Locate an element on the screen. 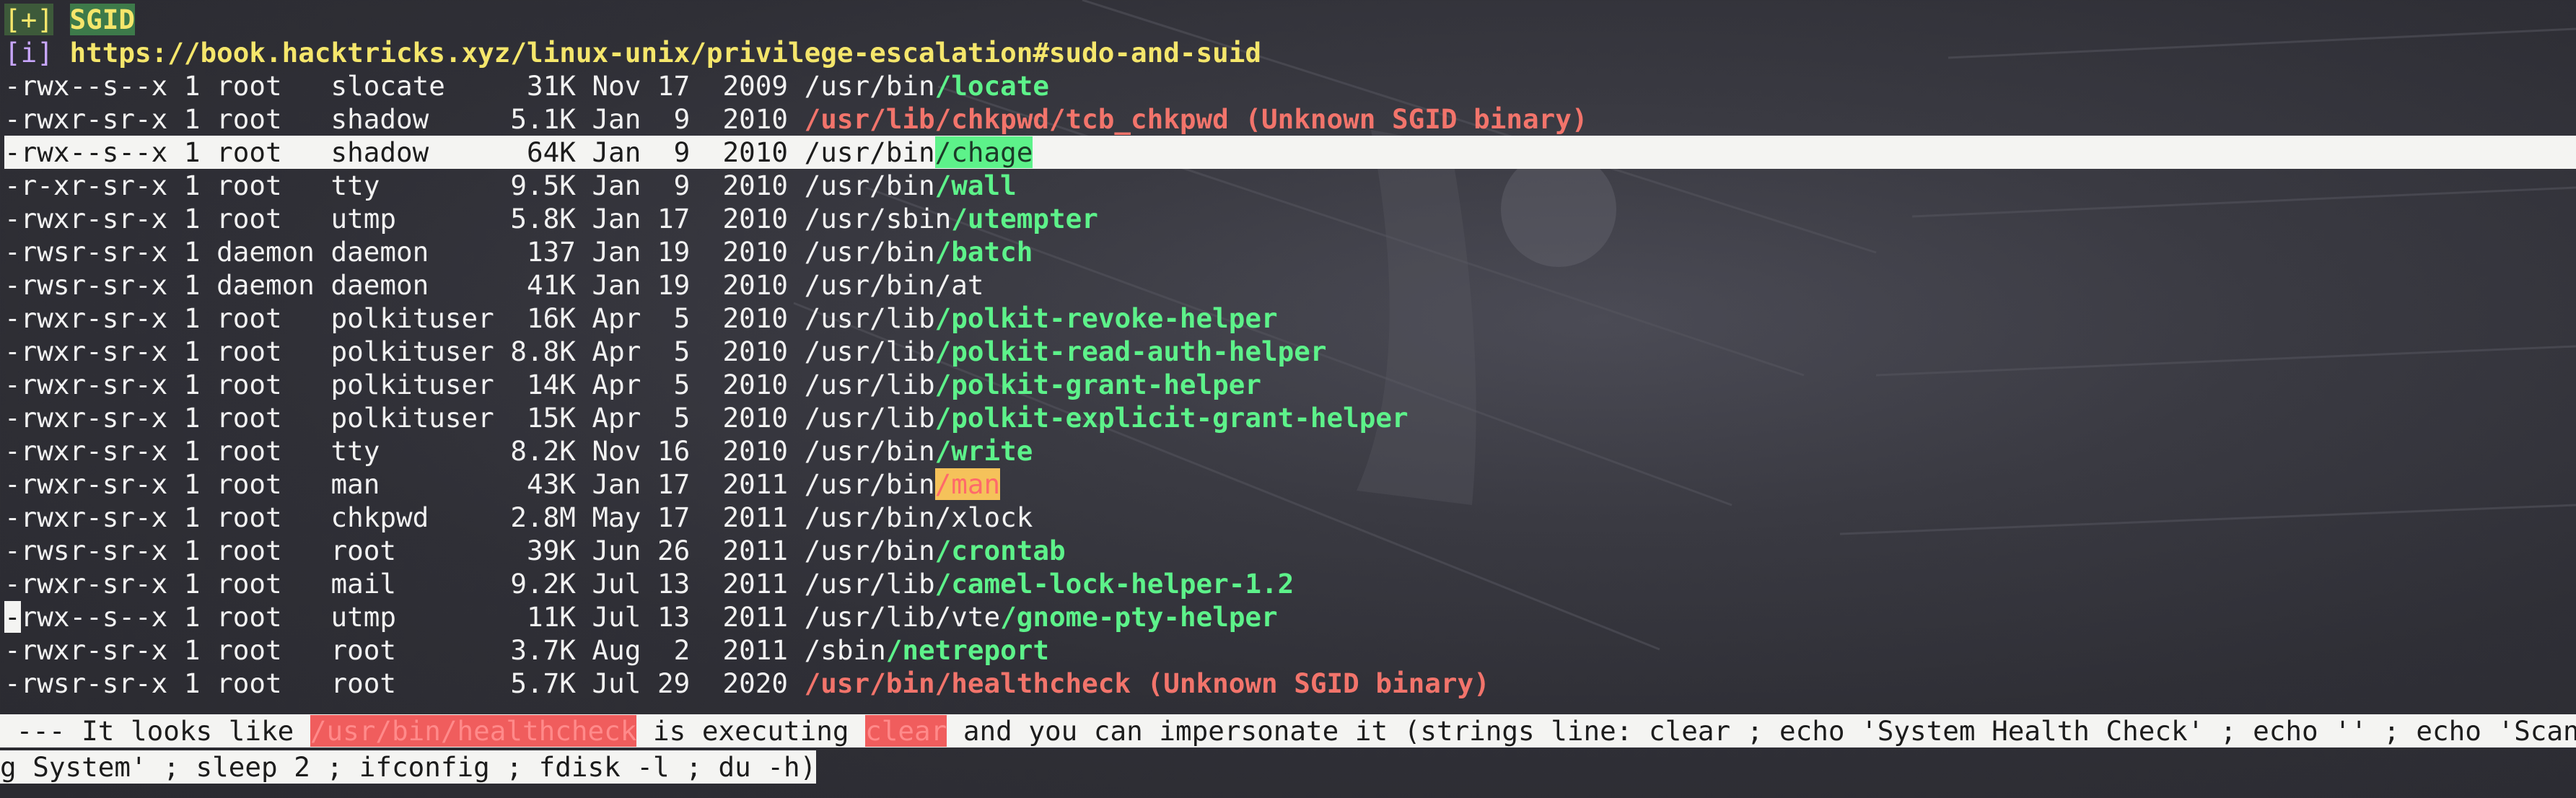  file-name: /polkit-explicit-grant-helper is located at coordinates (1171, 418).